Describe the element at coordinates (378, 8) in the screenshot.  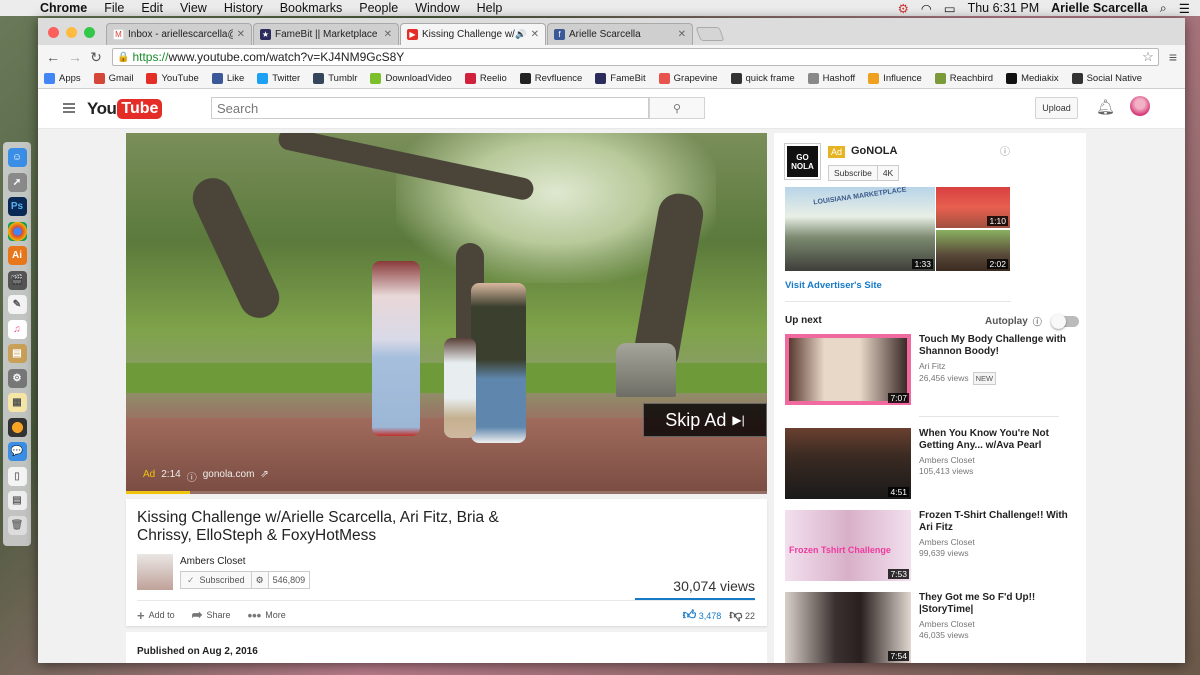
I see `menu-people: People` at that location.